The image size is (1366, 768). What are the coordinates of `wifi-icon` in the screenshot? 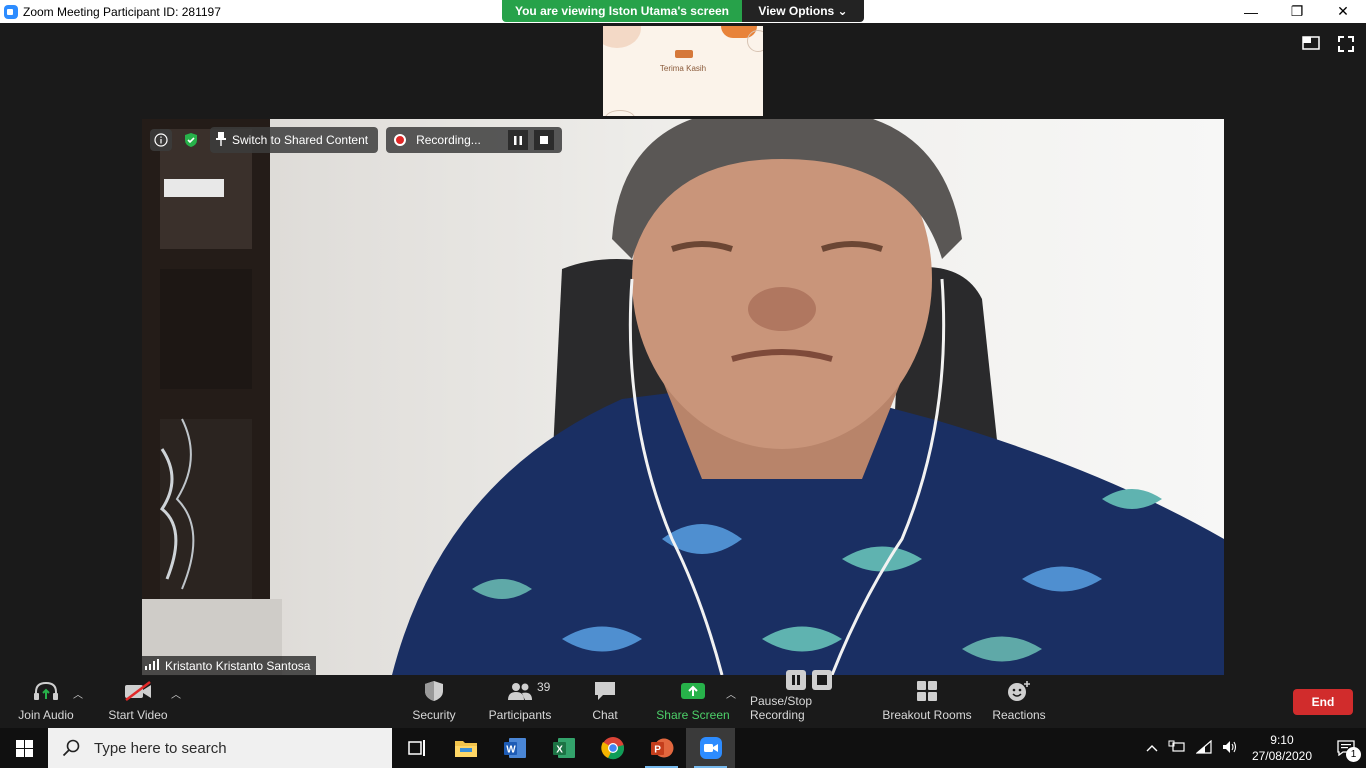 It's located at (1203, 748).